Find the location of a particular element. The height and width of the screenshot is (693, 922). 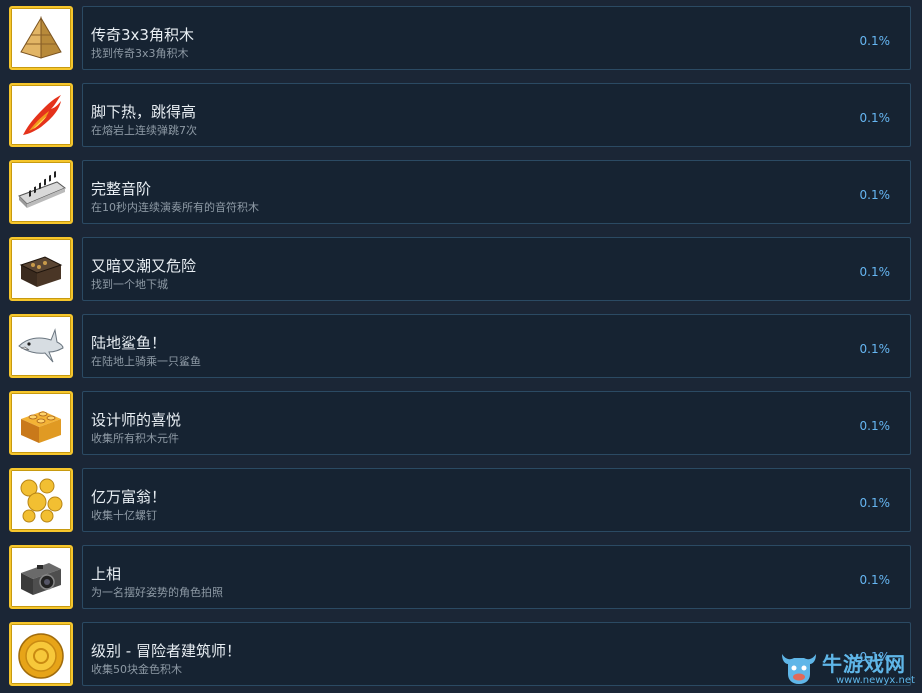

achievement-card: 上相 为一名摆好姿势的角色拍照 0.1% is located at coordinates (496, 577).